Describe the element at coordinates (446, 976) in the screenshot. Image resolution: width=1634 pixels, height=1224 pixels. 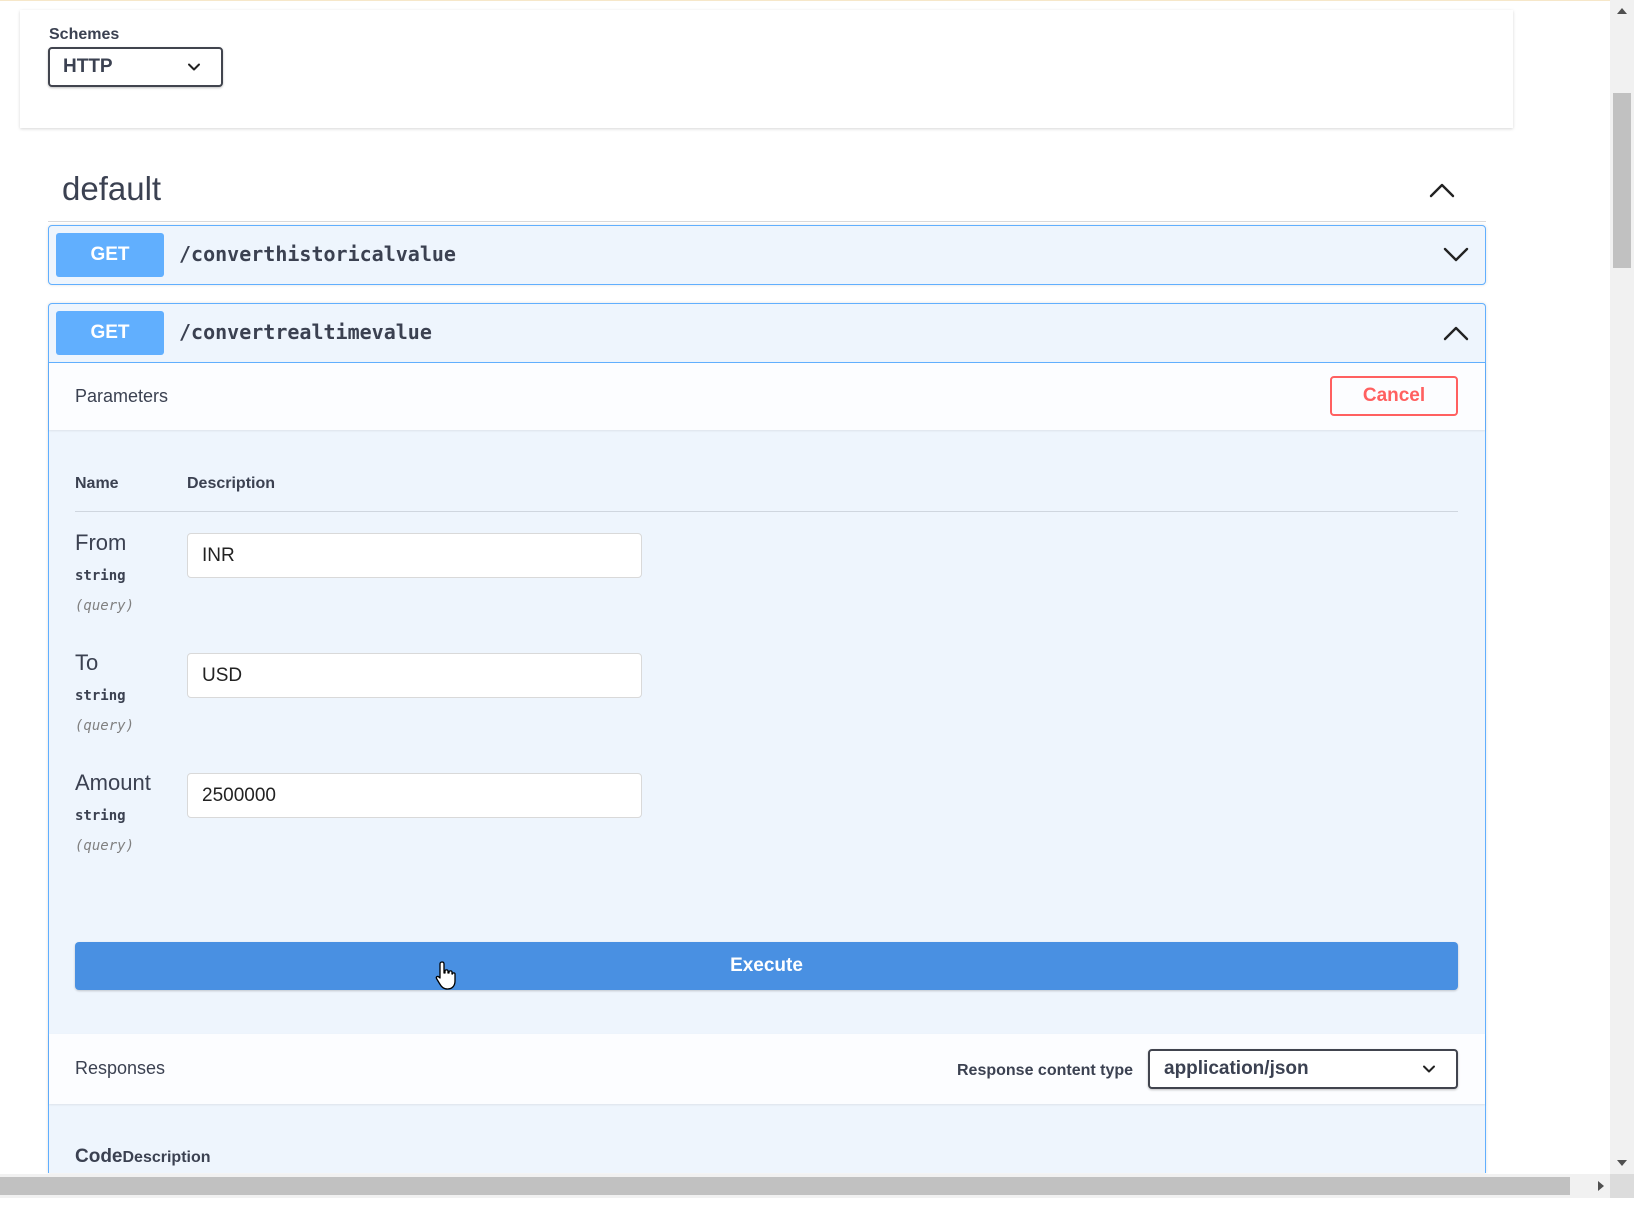
I see `hand-cursor-icon` at that location.